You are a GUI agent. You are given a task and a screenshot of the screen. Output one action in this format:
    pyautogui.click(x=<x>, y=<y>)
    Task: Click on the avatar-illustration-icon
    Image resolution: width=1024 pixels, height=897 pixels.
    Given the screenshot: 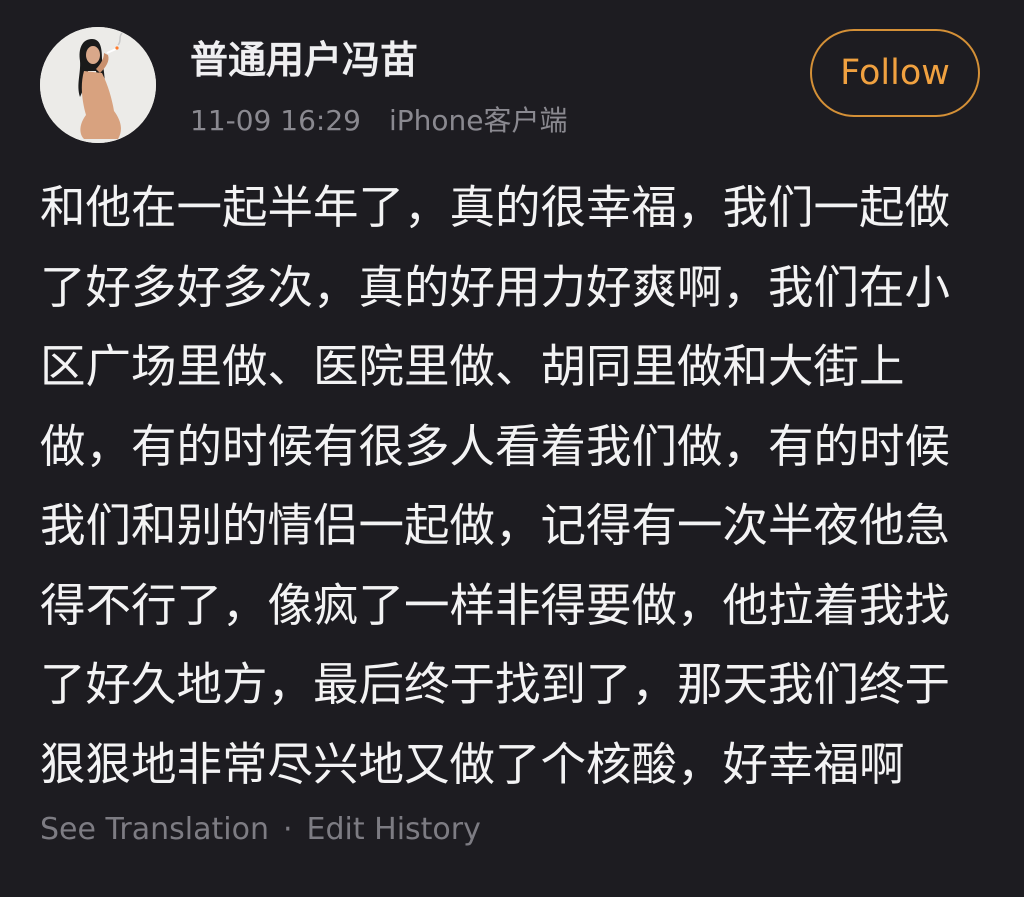 What is the action you would take?
    pyautogui.click(x=98, y=85)
    